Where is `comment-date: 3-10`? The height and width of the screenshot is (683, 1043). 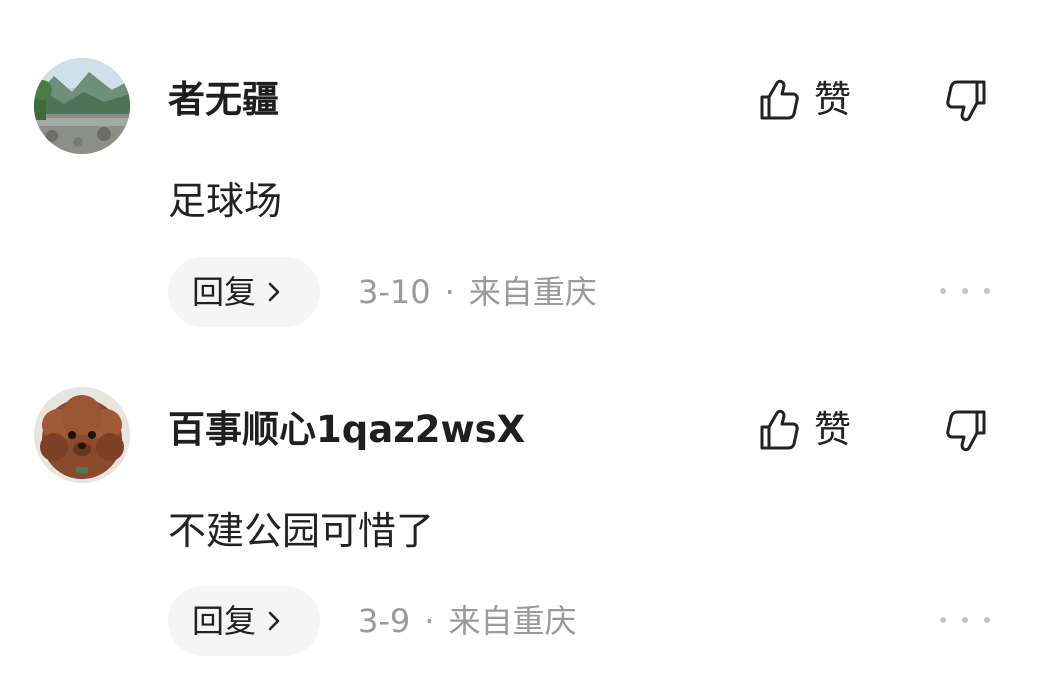 comment-date: 3-10 is located at coordinates (394, 292).